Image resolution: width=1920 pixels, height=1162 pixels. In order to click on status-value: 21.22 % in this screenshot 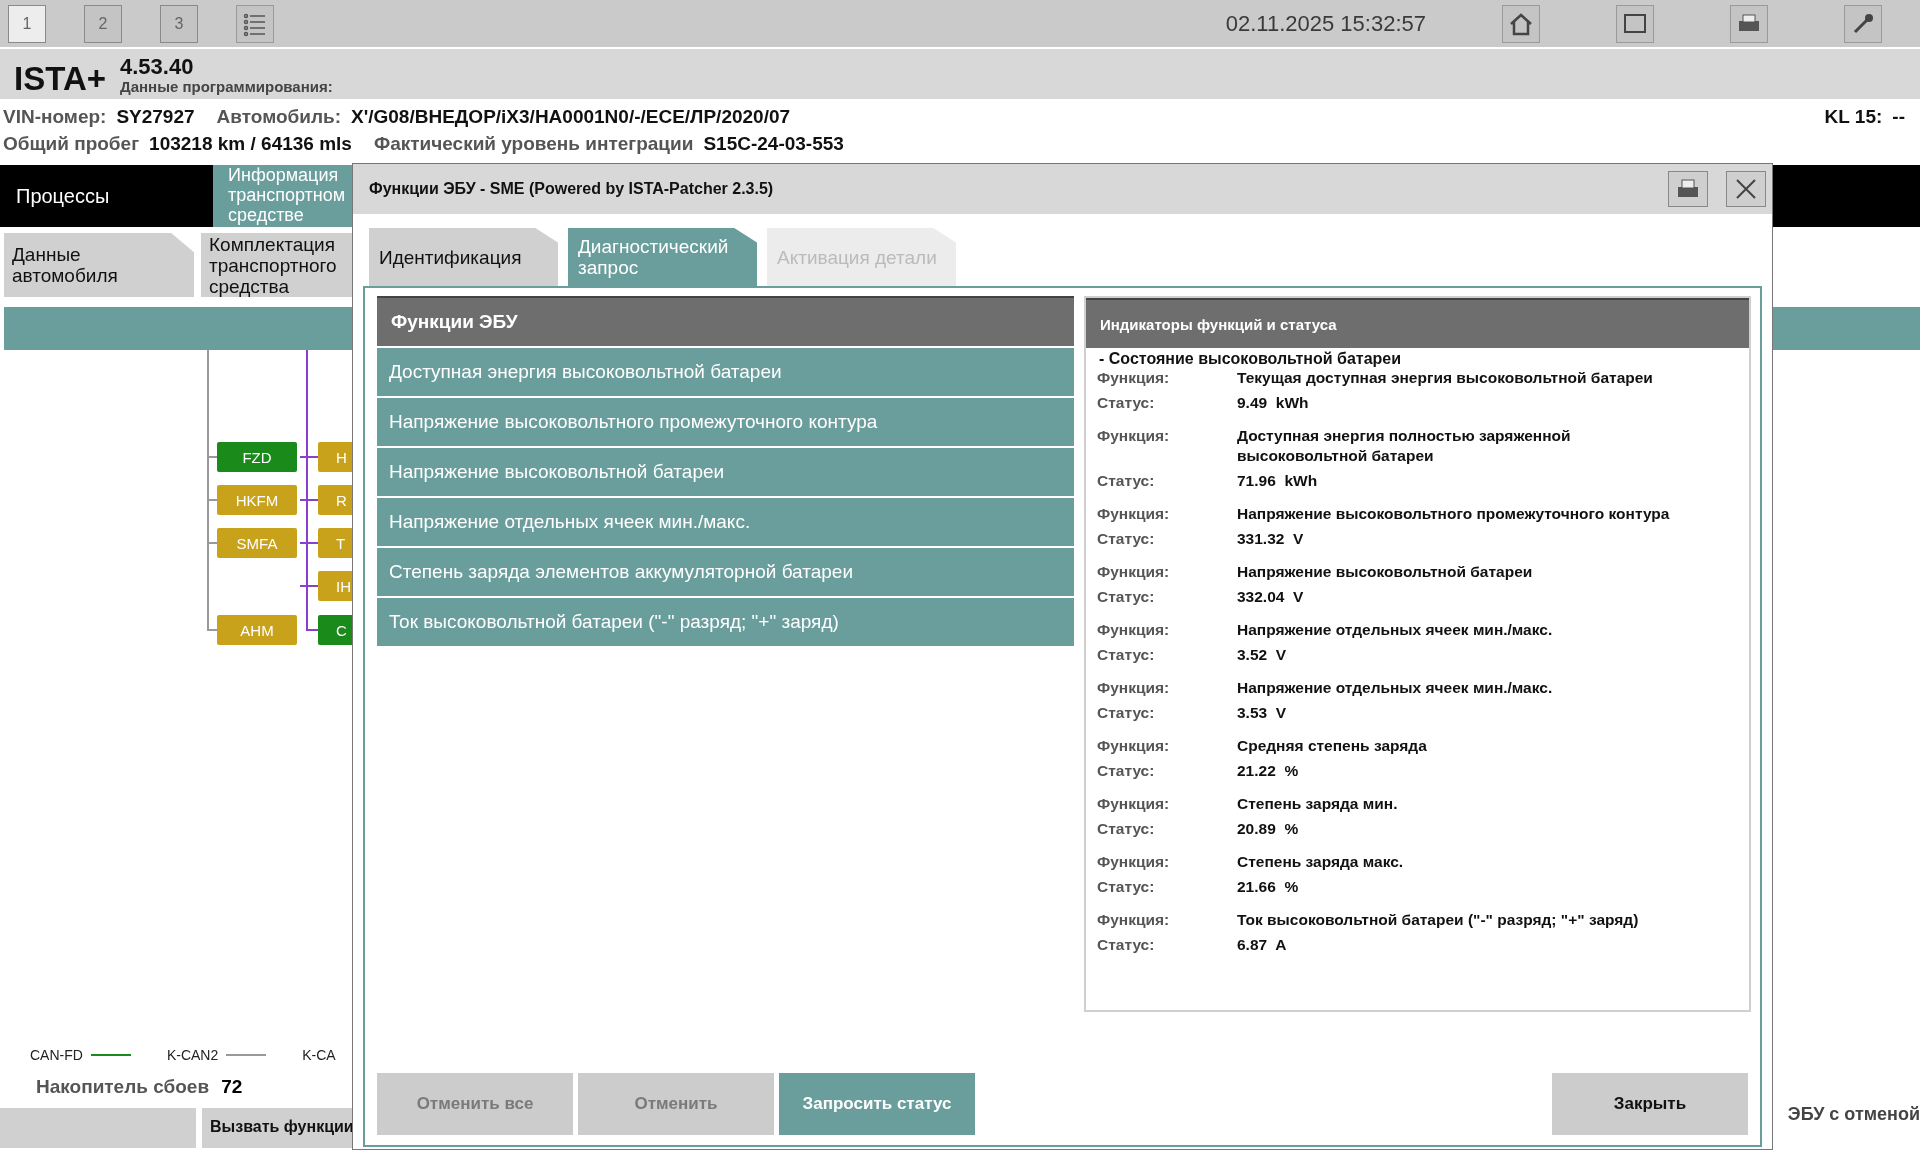, I will do `click(1268, 771)`.